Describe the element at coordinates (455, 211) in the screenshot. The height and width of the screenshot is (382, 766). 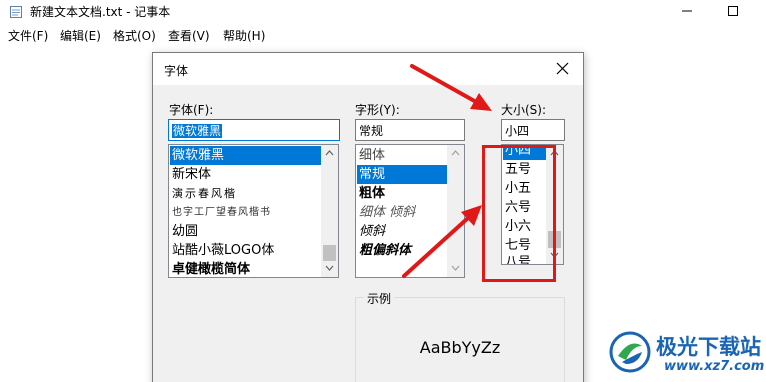
I see `style-scrollbar` at that location.